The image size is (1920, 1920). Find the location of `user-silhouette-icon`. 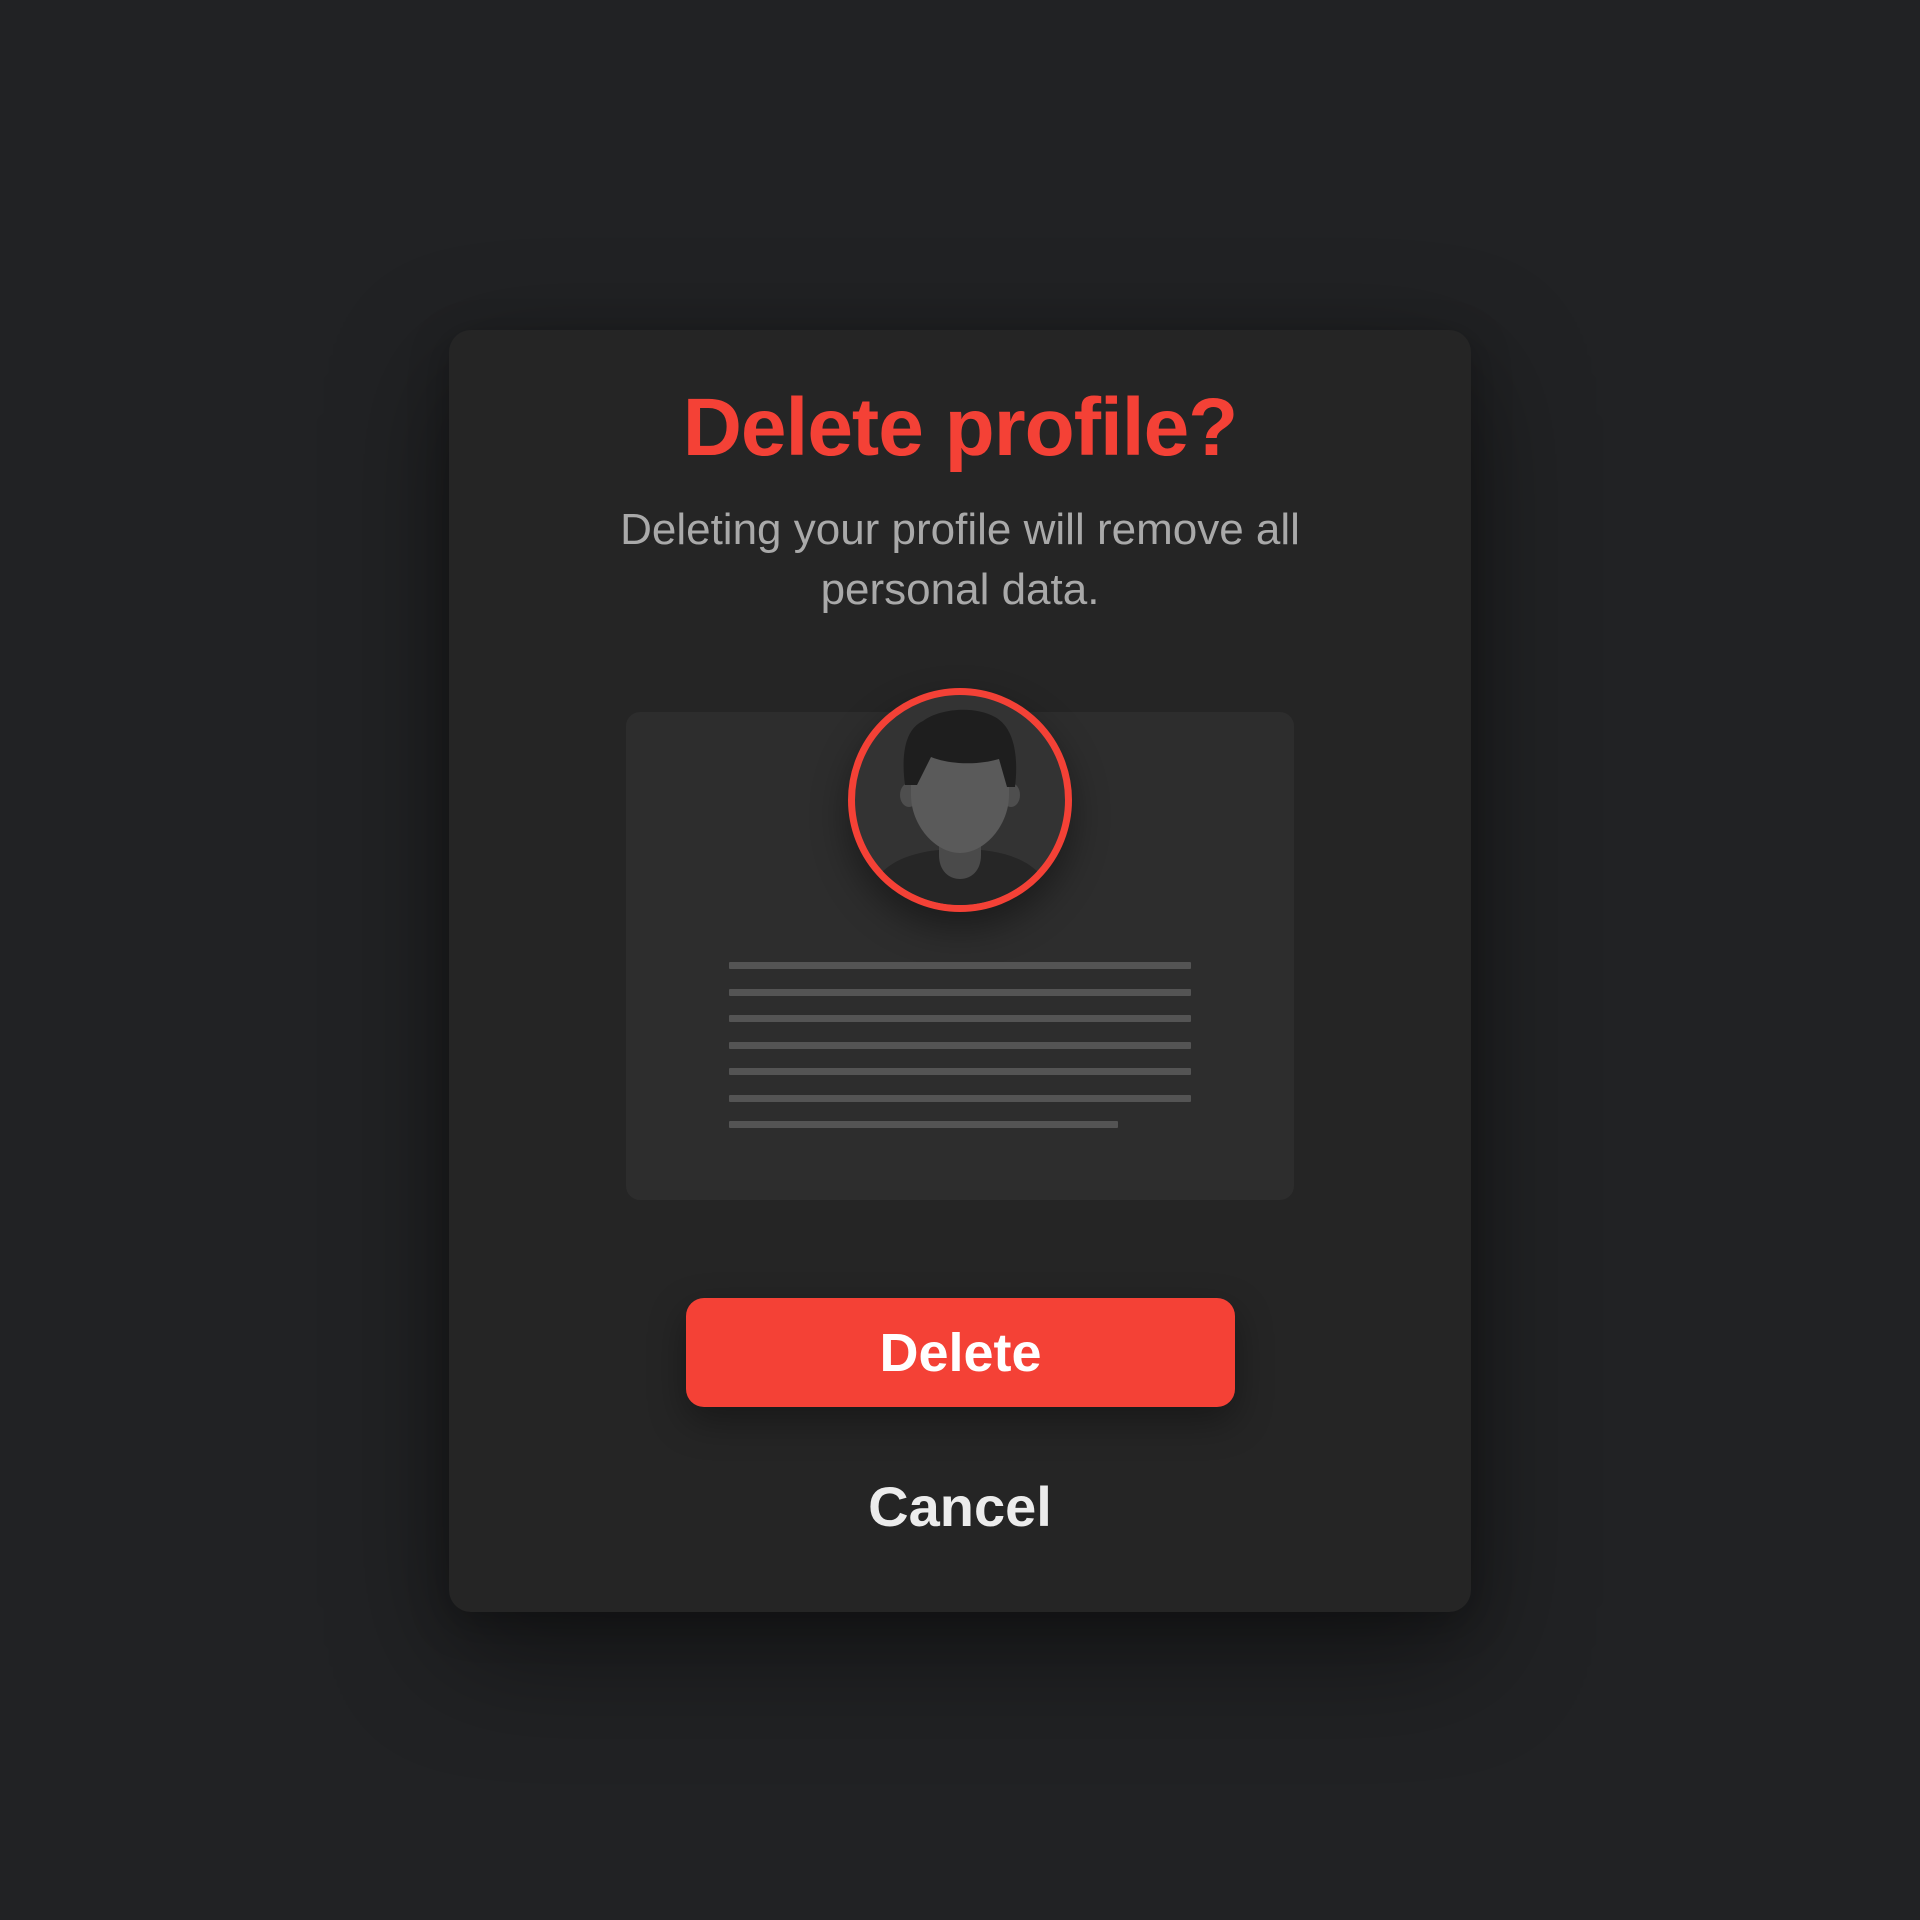

user-silhouette-icon is located at coordinates (960, 807).